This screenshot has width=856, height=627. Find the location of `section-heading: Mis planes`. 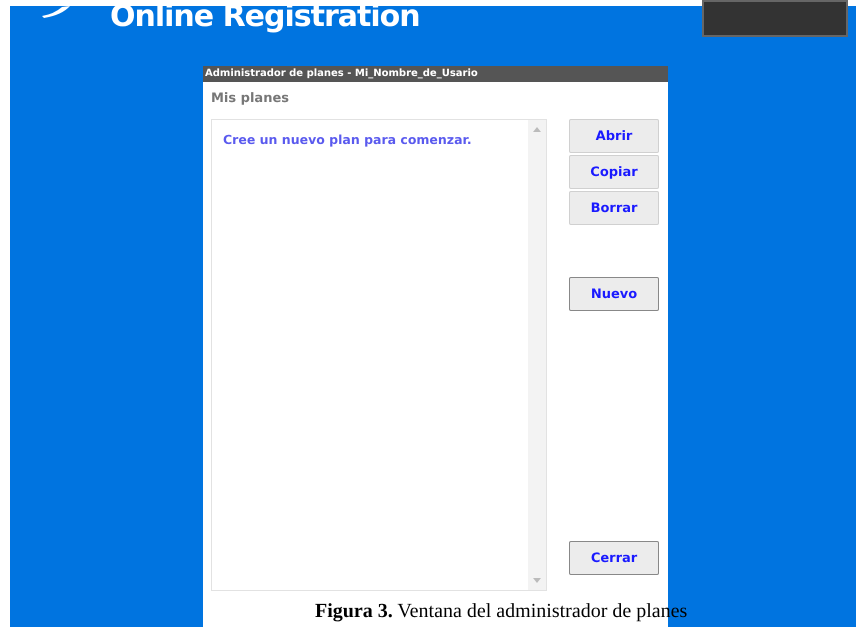

section-heading: Mis planes is located at coordinates (250, 99).